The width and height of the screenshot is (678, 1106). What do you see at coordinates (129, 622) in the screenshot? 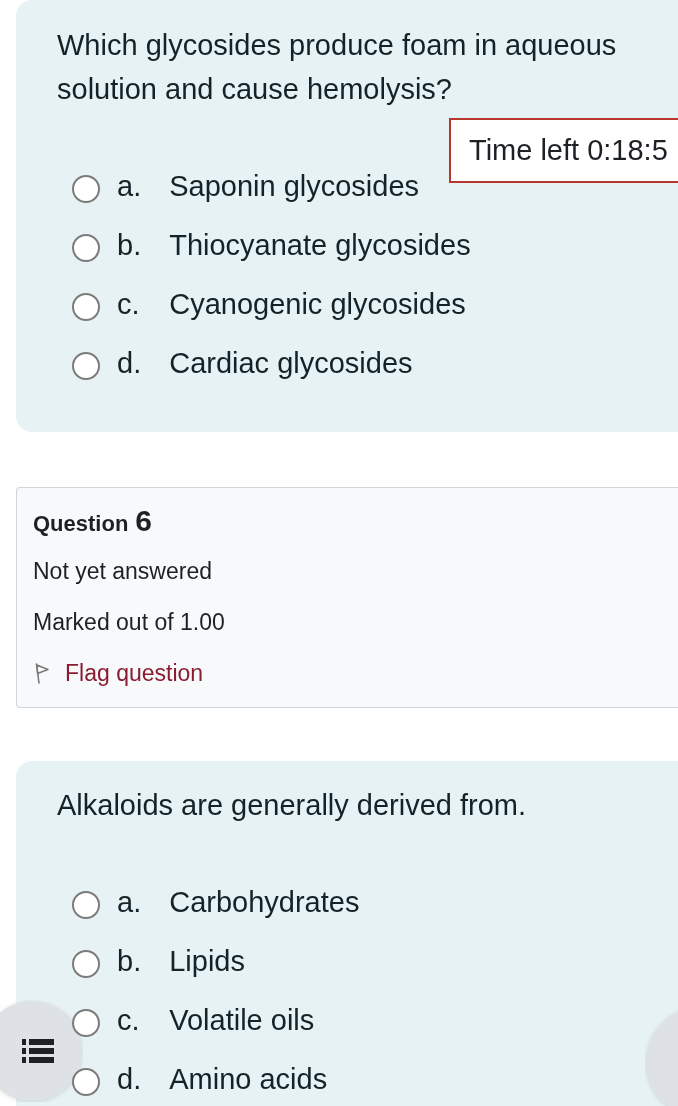
I see `marks-text: Marked out of 1.00` at bounding box center [129, 622].